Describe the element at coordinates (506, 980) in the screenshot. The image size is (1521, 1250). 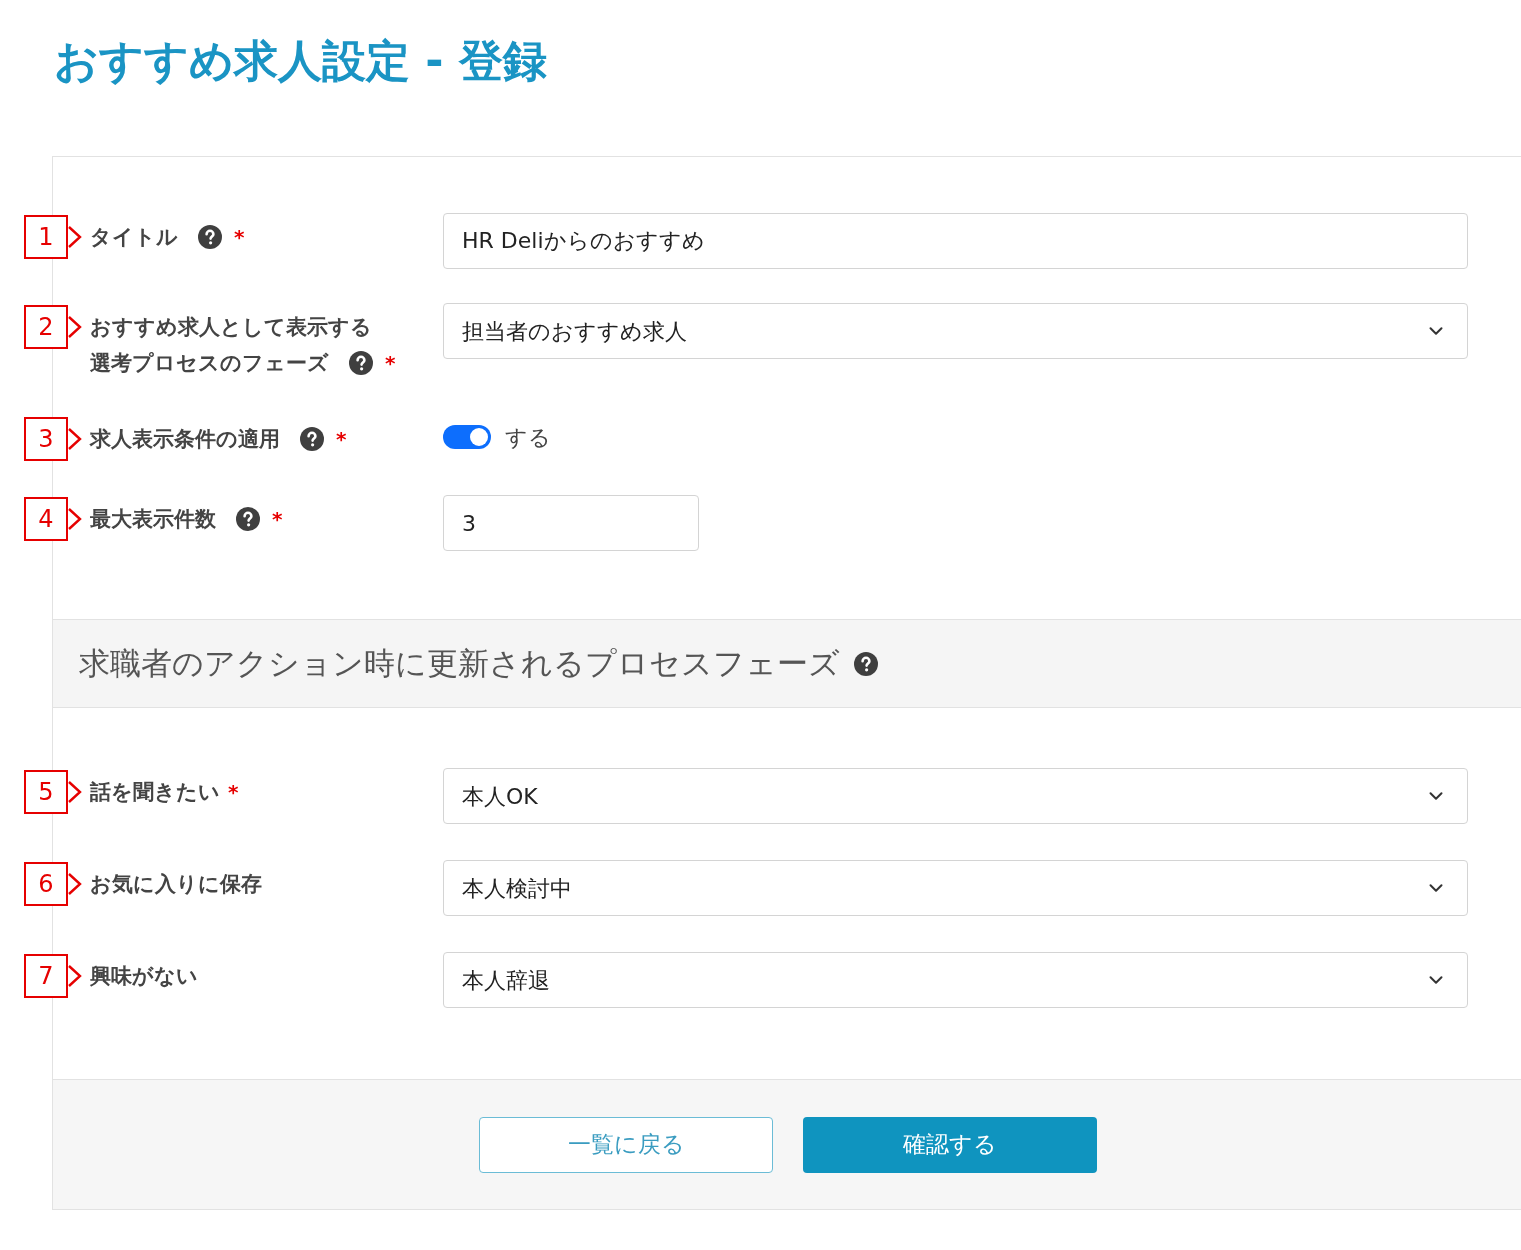
I see `select-value: 本人辞退` at that location.